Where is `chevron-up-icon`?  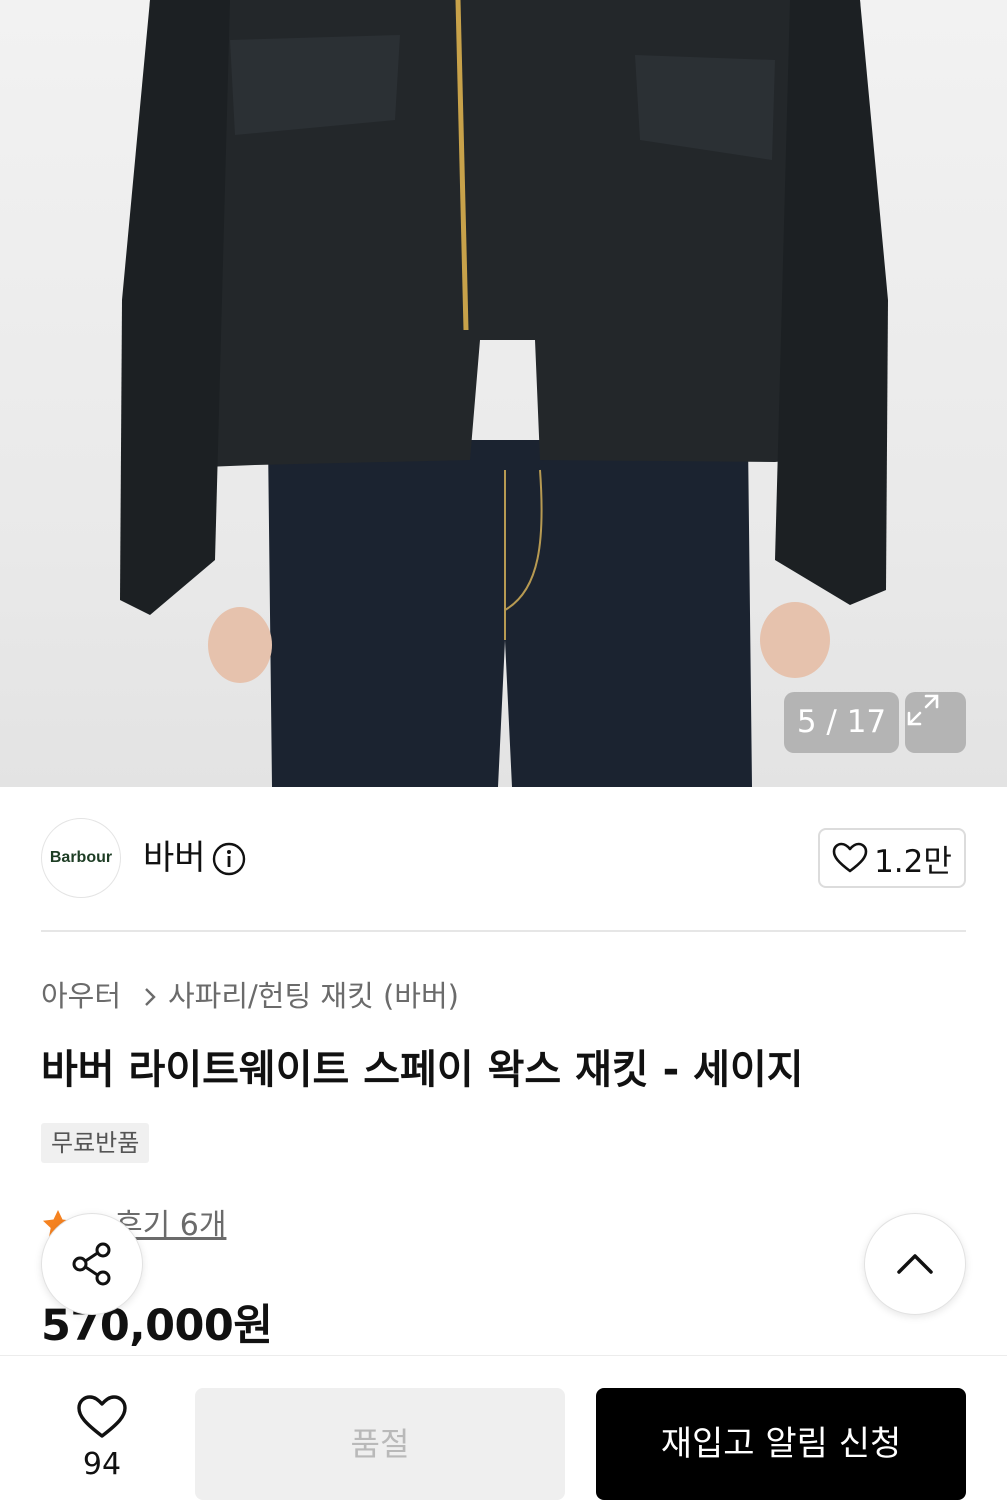 chevron-up-icon is located at coordinates (915, 1264).